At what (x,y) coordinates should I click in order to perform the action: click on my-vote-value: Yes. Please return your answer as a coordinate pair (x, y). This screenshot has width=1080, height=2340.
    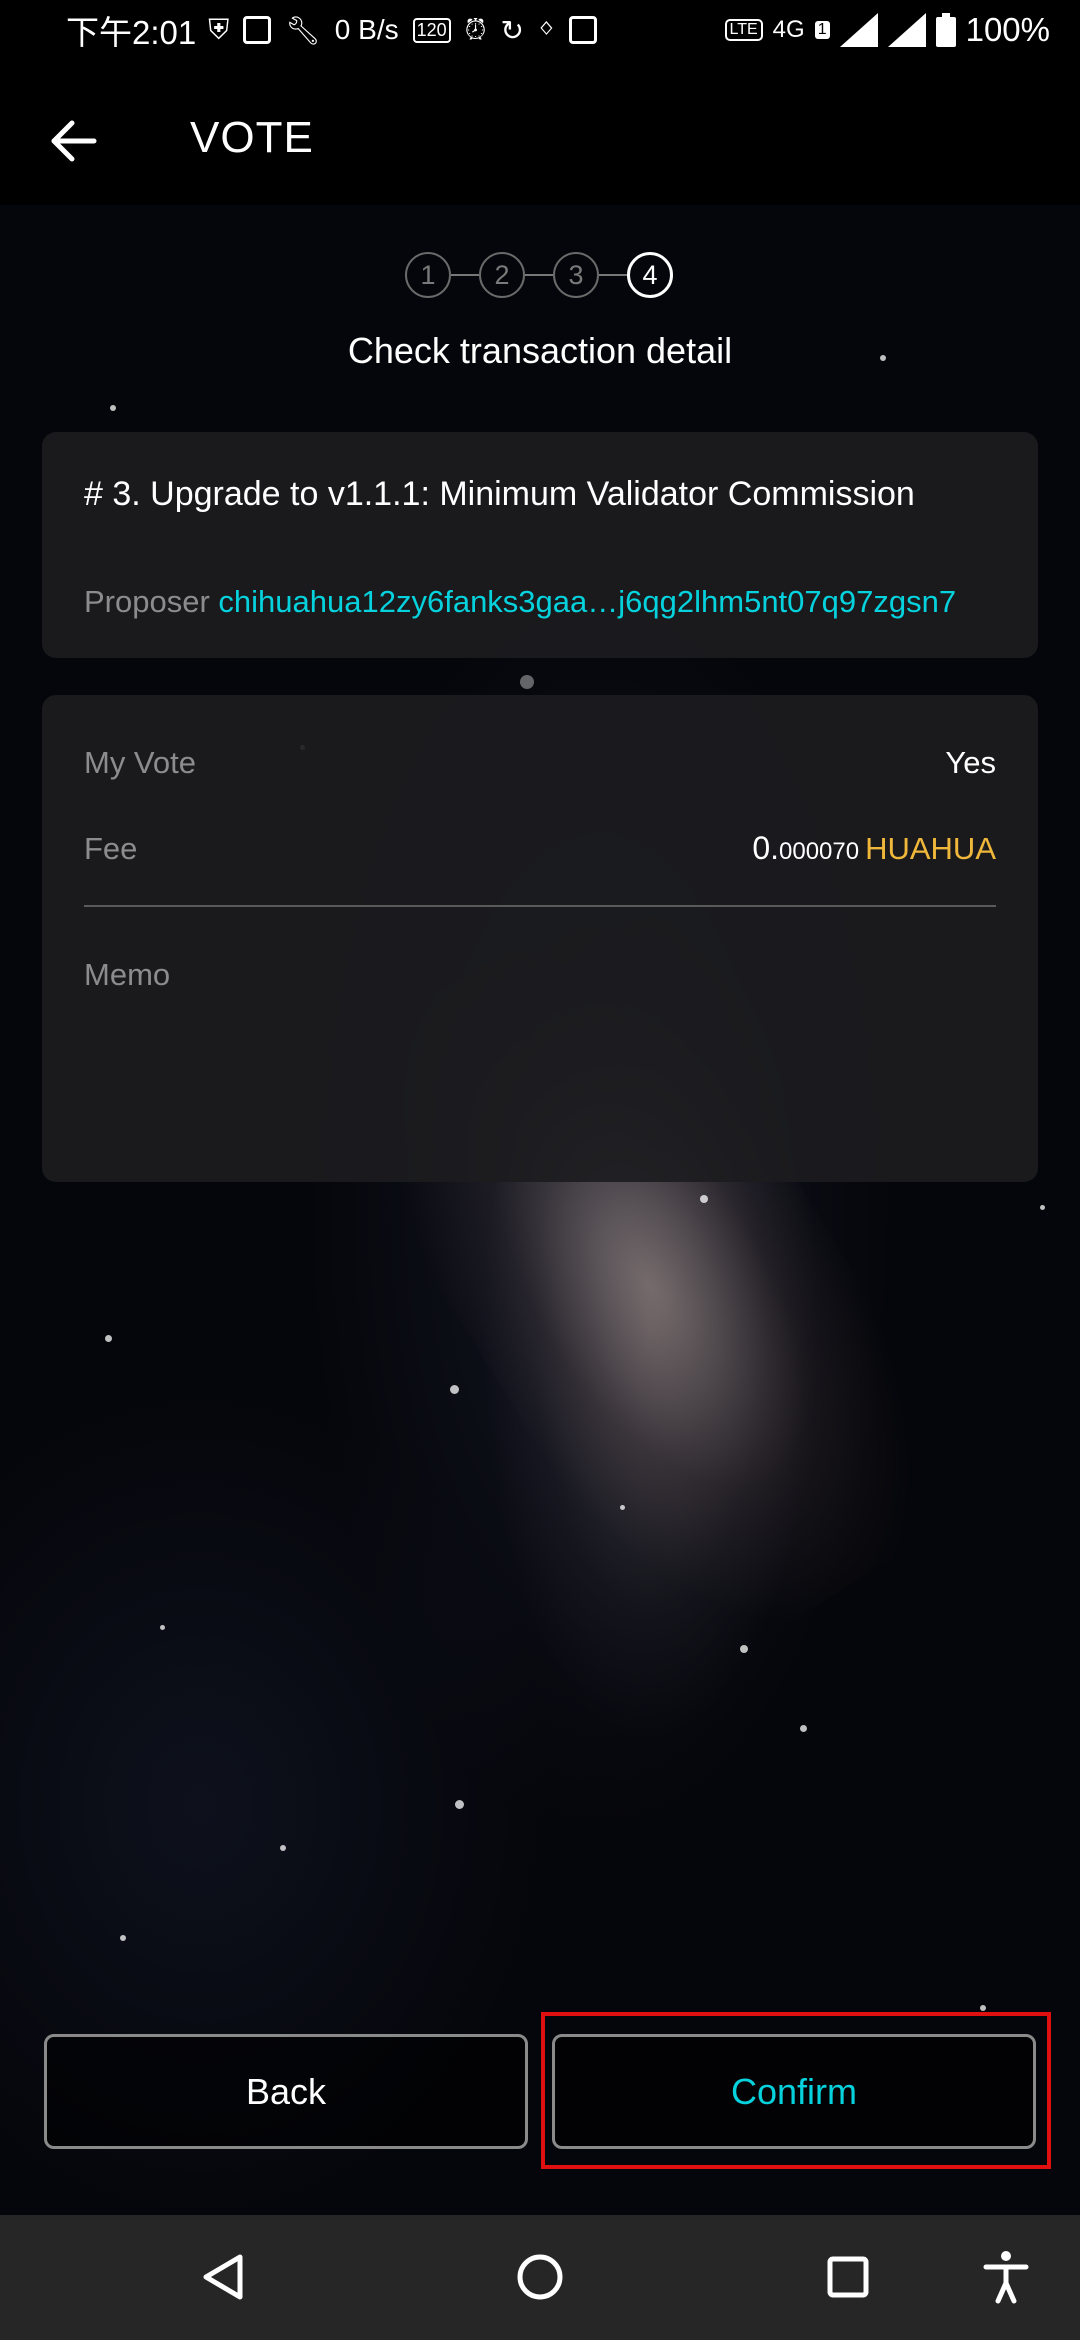
    Looking at the image, I should click on (970, 762).